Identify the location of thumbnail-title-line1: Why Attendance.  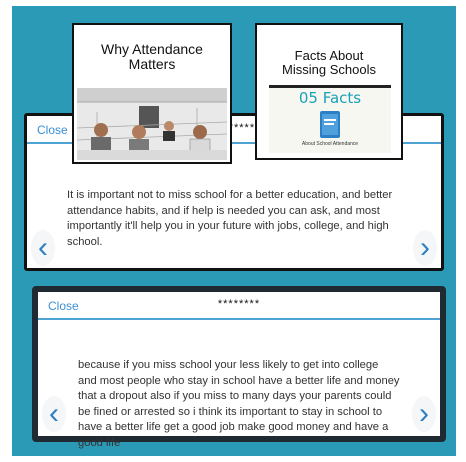
(152, 49).